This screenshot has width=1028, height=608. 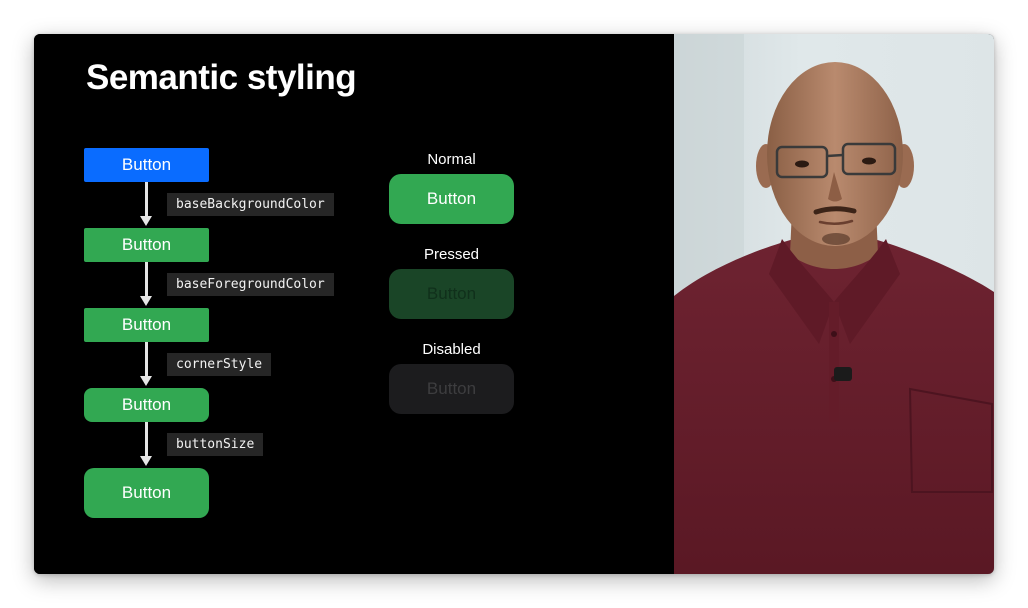 What do you see at coordinates (451, 349) in the screenshot?
I see `state-label-disabled: Disabled` at bounding box center [451, 349].